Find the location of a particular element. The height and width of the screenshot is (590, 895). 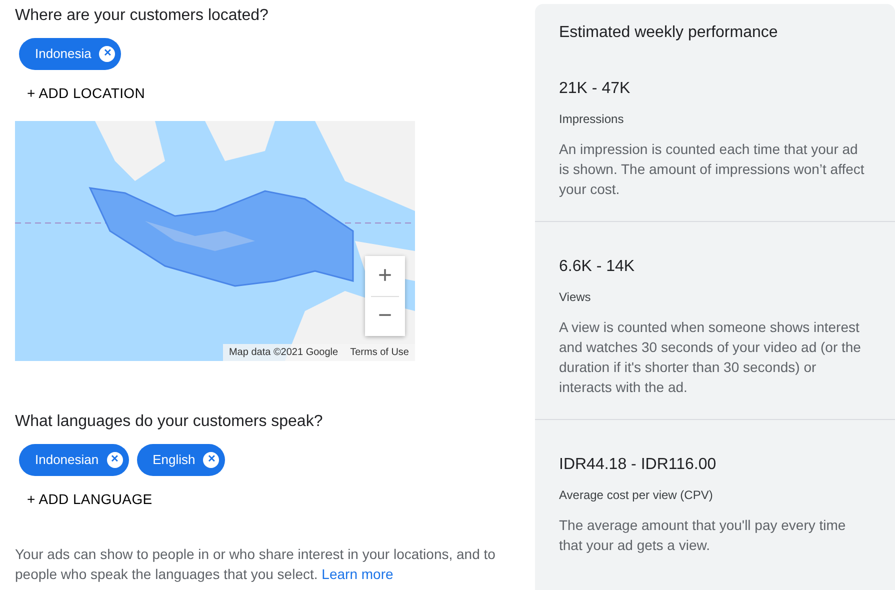

metric-label: Average cost per view (CPV) is located at coordinates (636, 495).